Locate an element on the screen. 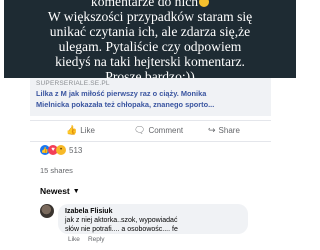  post-actions-bar: 👍 Like 🗨 Comment ↪ Share is located at coordinates (150, 131).